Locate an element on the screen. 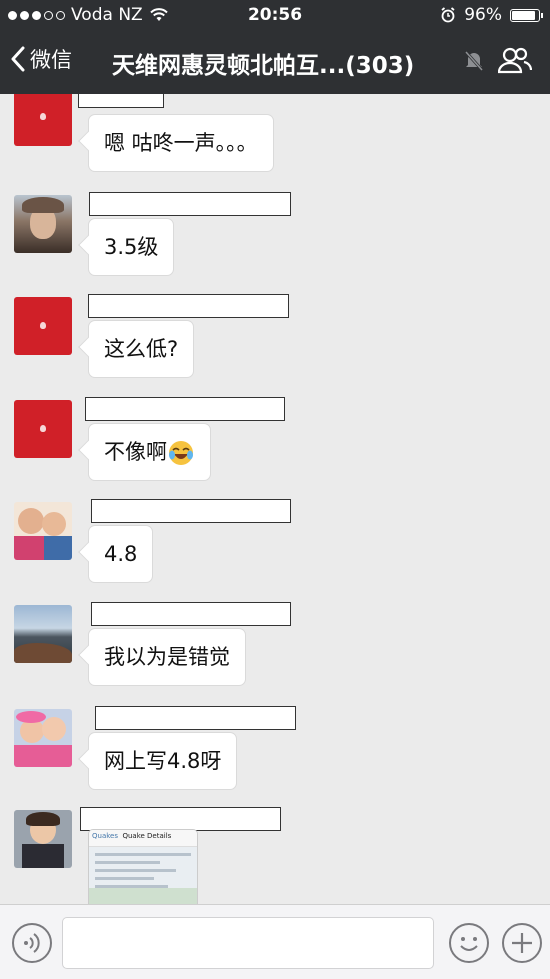  alarm-icon is located at coordinates (448, 15).